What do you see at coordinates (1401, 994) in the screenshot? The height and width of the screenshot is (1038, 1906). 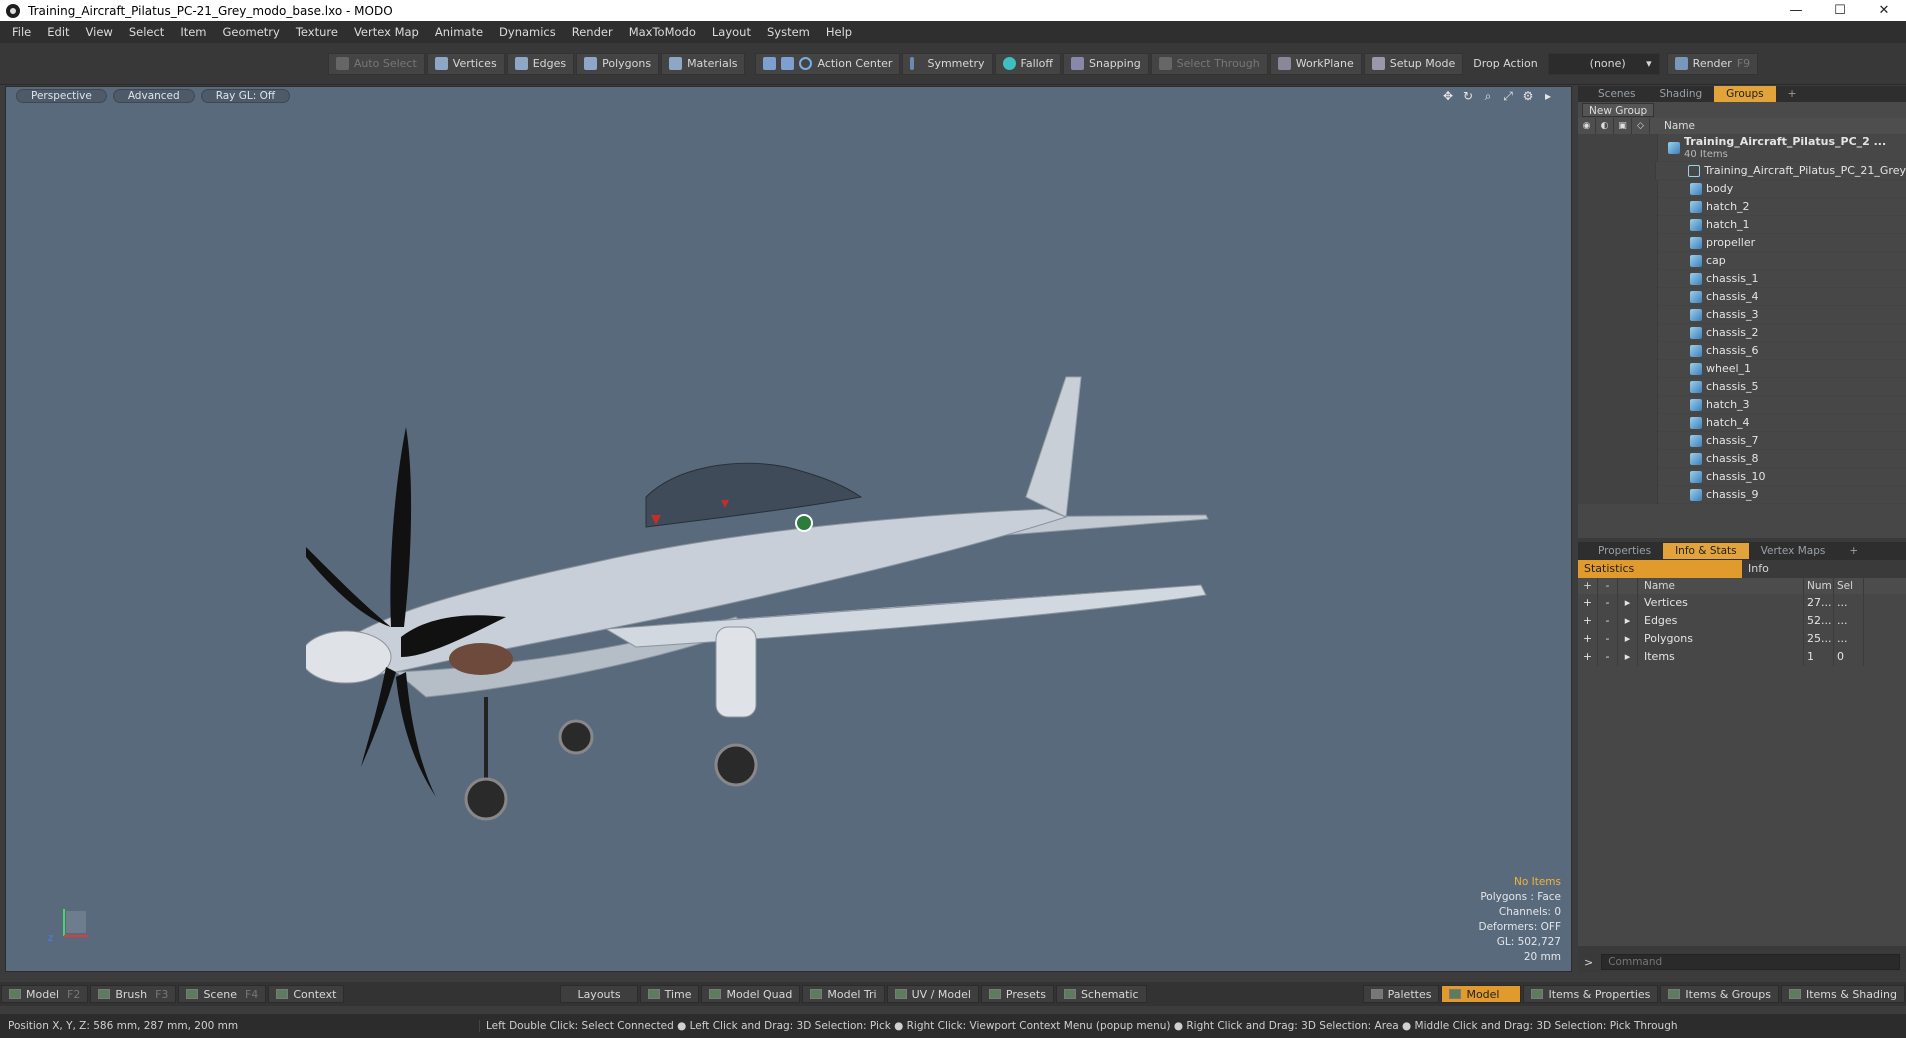 I see `palettes-button: Palettes` at bounding box center [1401, 994].